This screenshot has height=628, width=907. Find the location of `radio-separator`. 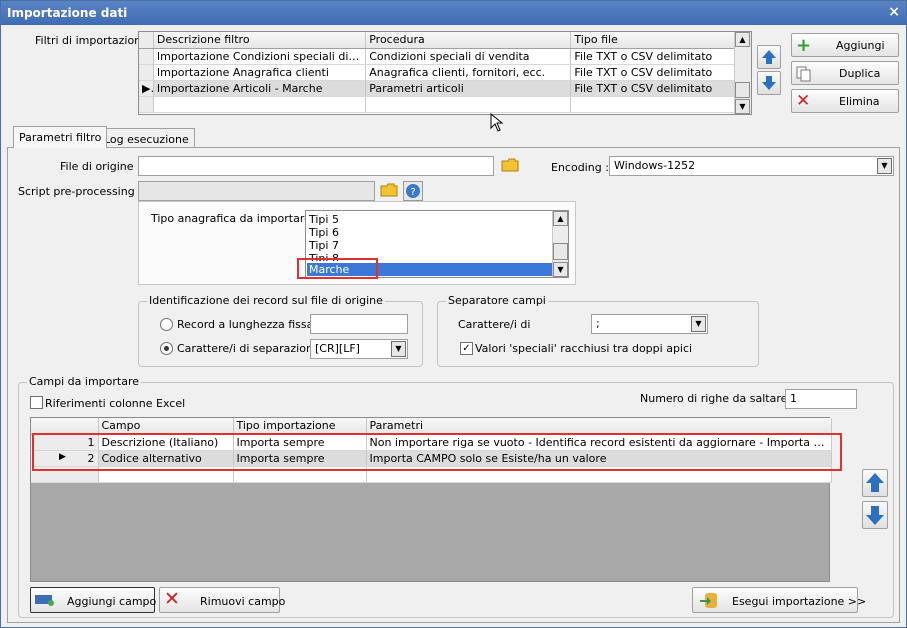

radio-separator is located at coordinates (166, 348).